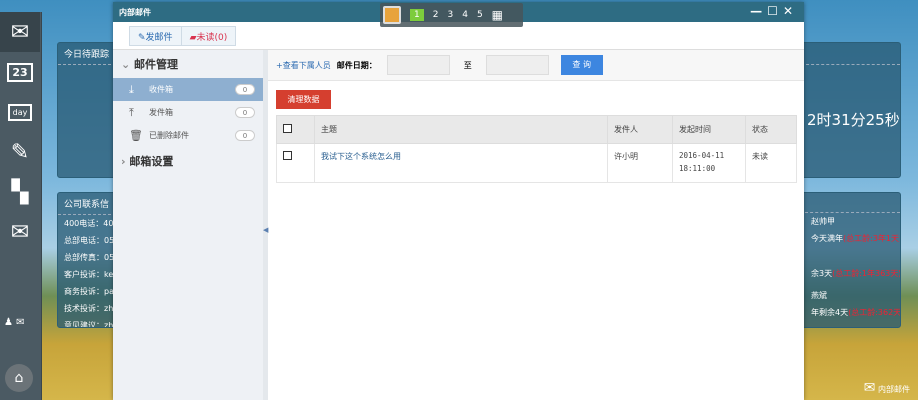 This screenshot has width=918, height=400. Describe the element at coordinates (702, 155) in the screenshot. I see `mail-date: 2016-04-11` at that location.